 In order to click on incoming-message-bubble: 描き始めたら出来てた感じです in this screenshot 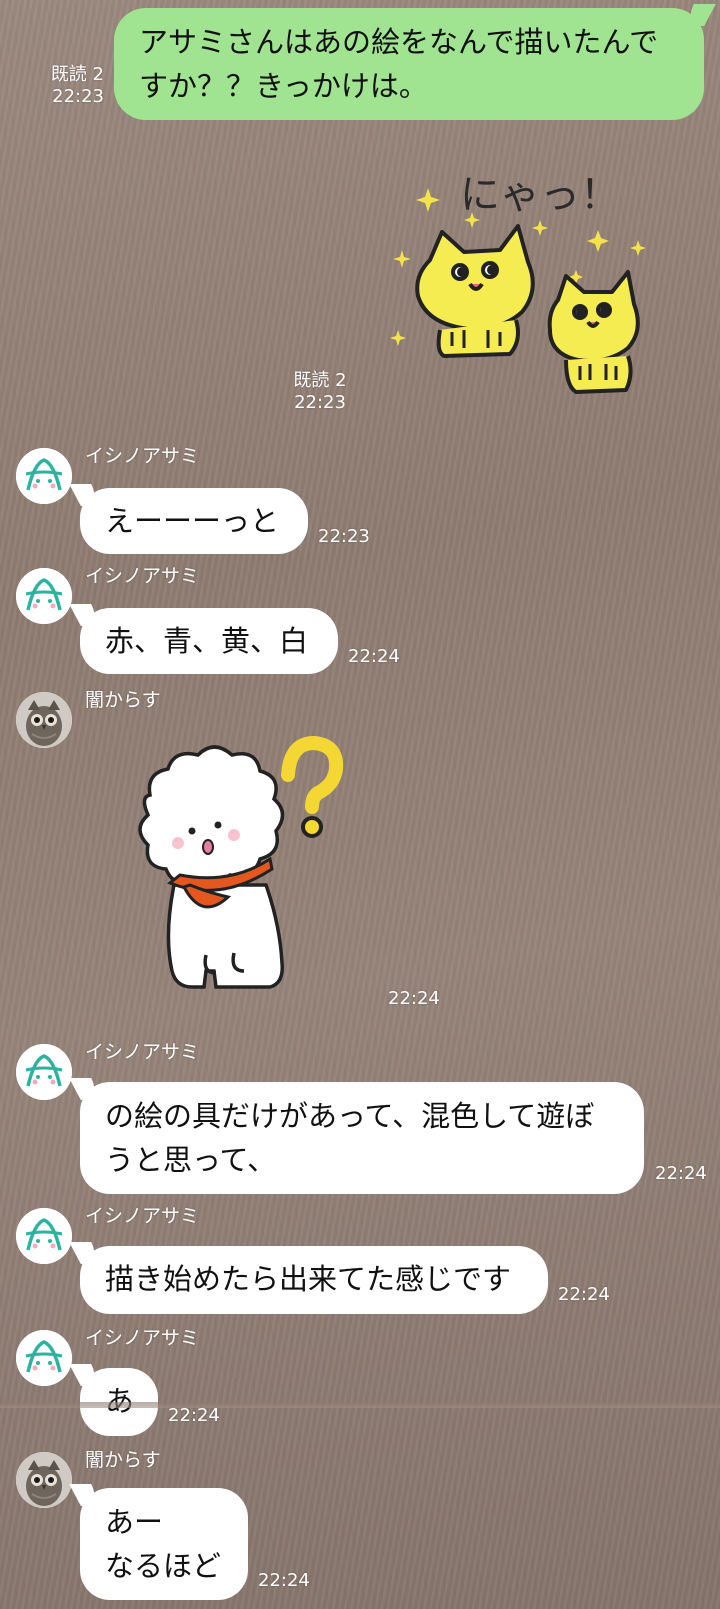, I will do `click(308, 1278)`.